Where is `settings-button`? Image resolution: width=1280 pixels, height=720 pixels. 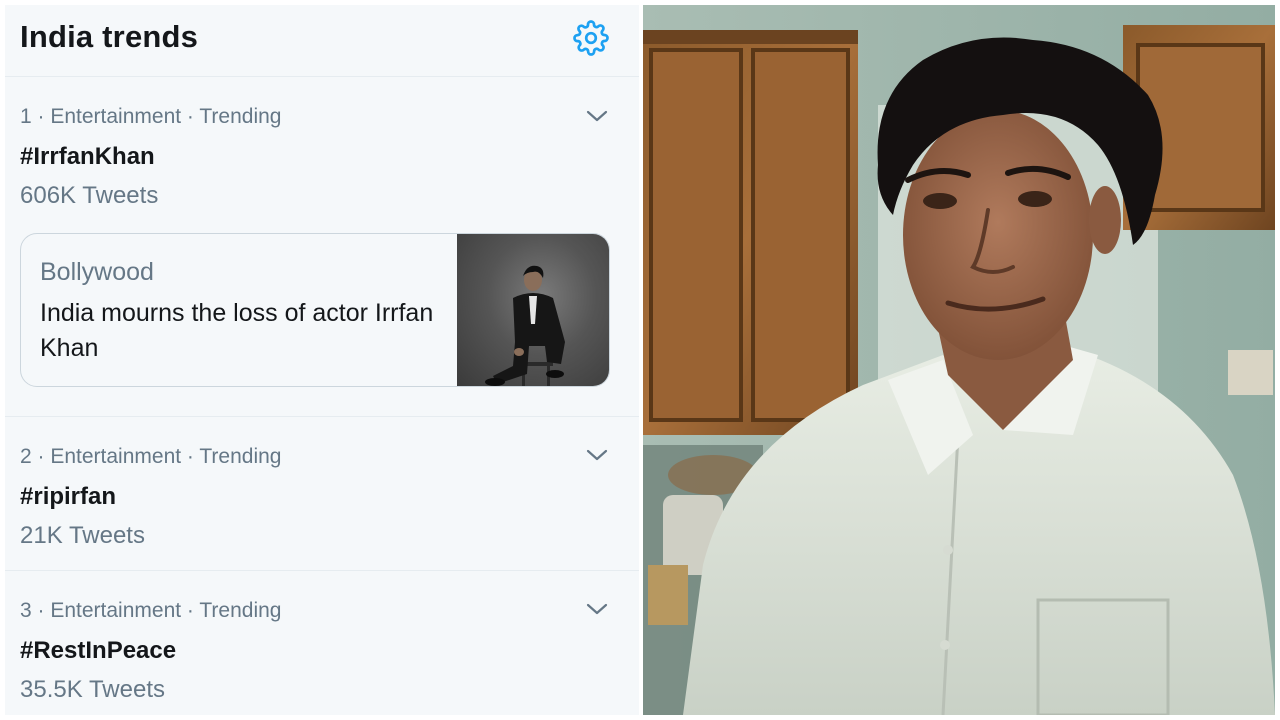
settings-button is located at coordinates (591, 38).